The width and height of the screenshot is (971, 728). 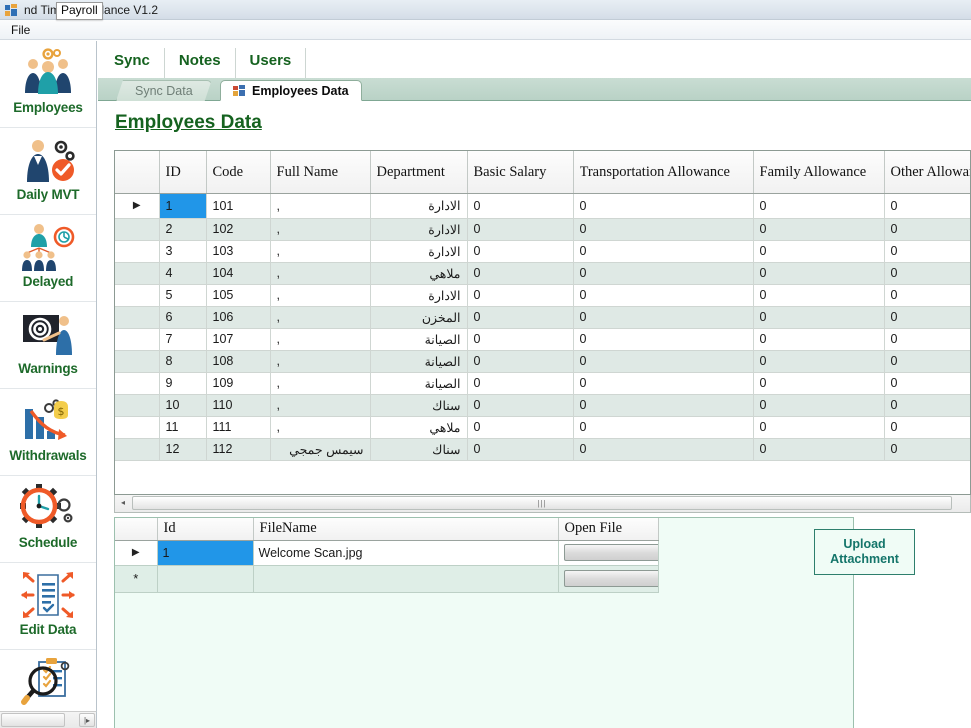 I want to click on sidebar-item-search: Search, so click(x=48, y=680).